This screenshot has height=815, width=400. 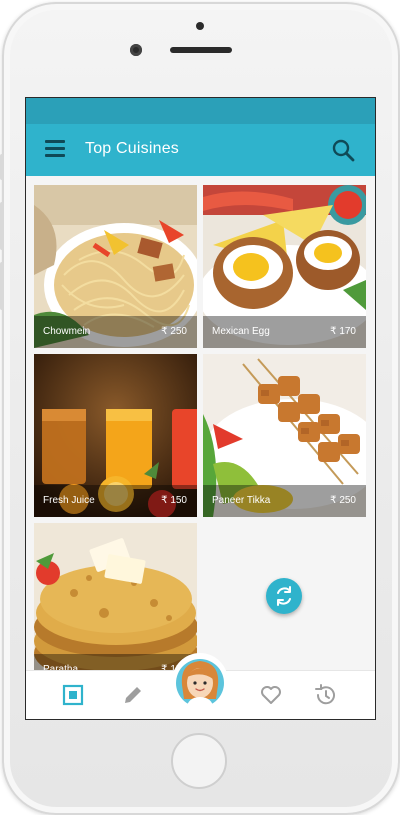 What do you see at coordinates (284, 501) in the screenshot?
I see `dish-caption: Paneer Tikka ₹ 250` at bounding box center [284, 501].